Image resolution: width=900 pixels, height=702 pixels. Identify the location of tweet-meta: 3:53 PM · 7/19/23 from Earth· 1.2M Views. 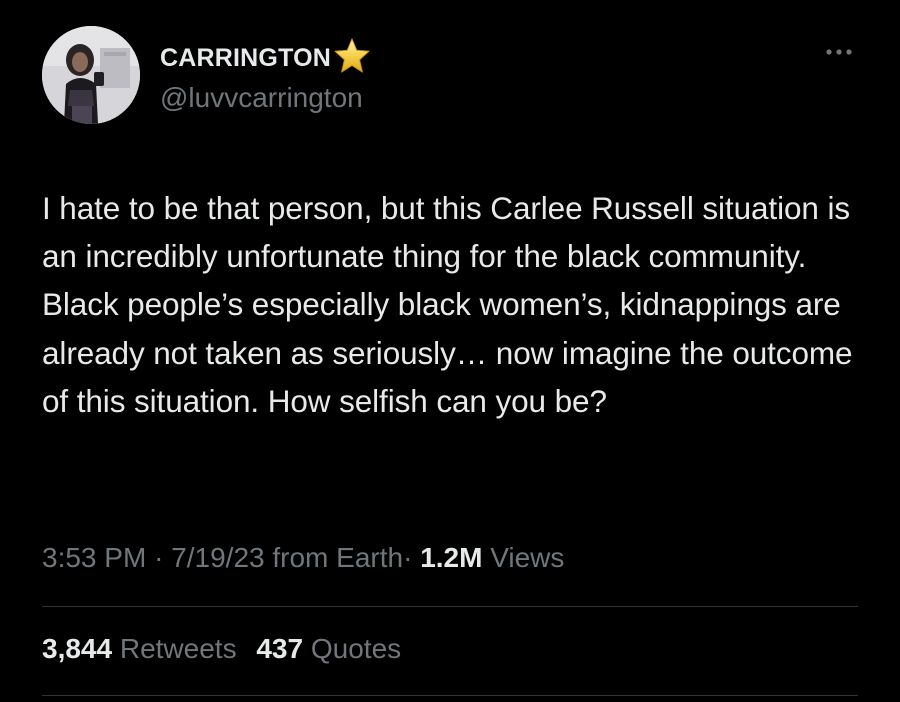
(303, 558).